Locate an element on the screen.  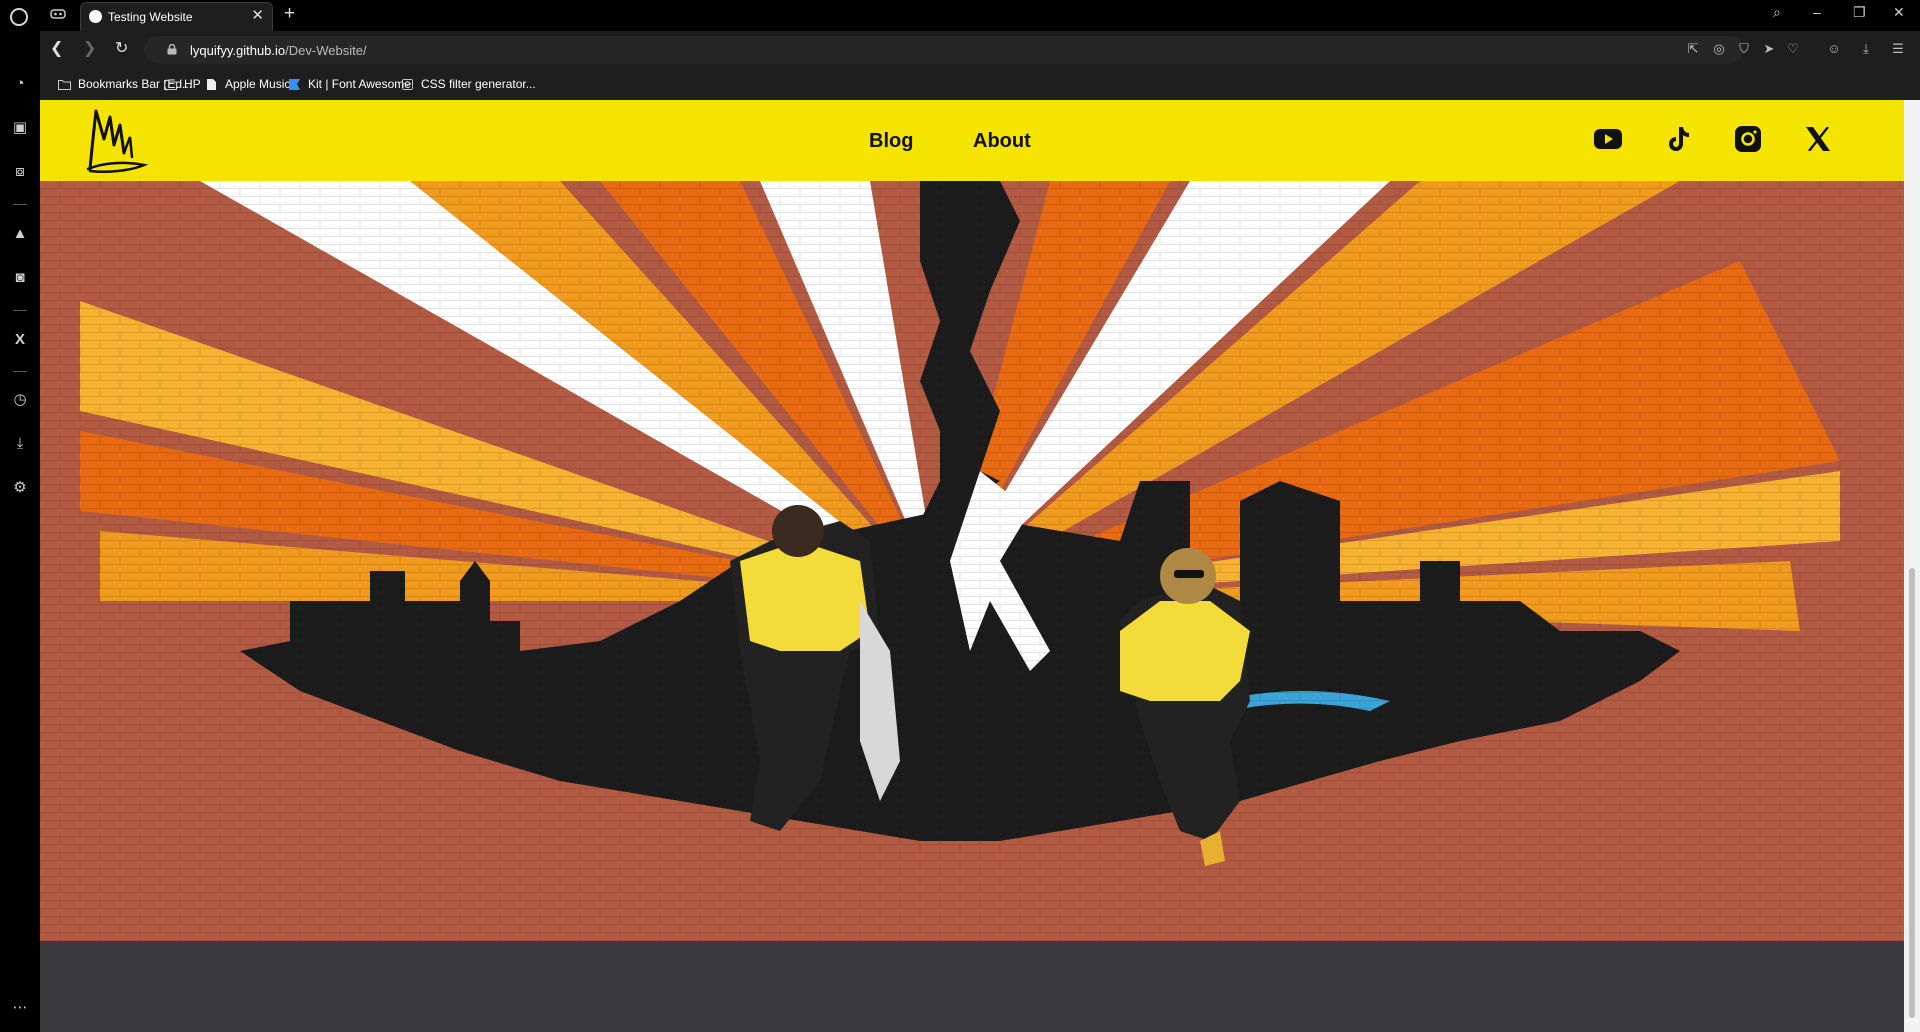
easy-setup-icon: ☰ is located at coordinates (1898, 49).